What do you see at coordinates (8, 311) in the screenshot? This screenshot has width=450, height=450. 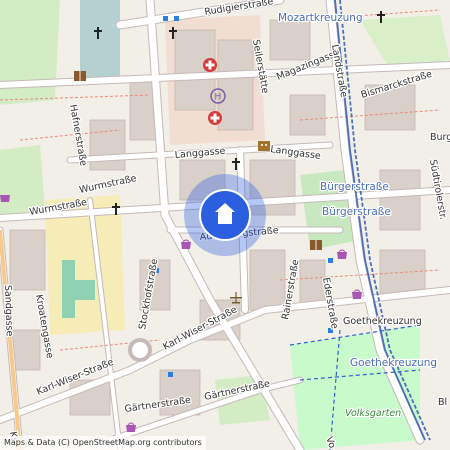 I see `label-sandgasse: Sandgasse` at bounding box center [8, 311].